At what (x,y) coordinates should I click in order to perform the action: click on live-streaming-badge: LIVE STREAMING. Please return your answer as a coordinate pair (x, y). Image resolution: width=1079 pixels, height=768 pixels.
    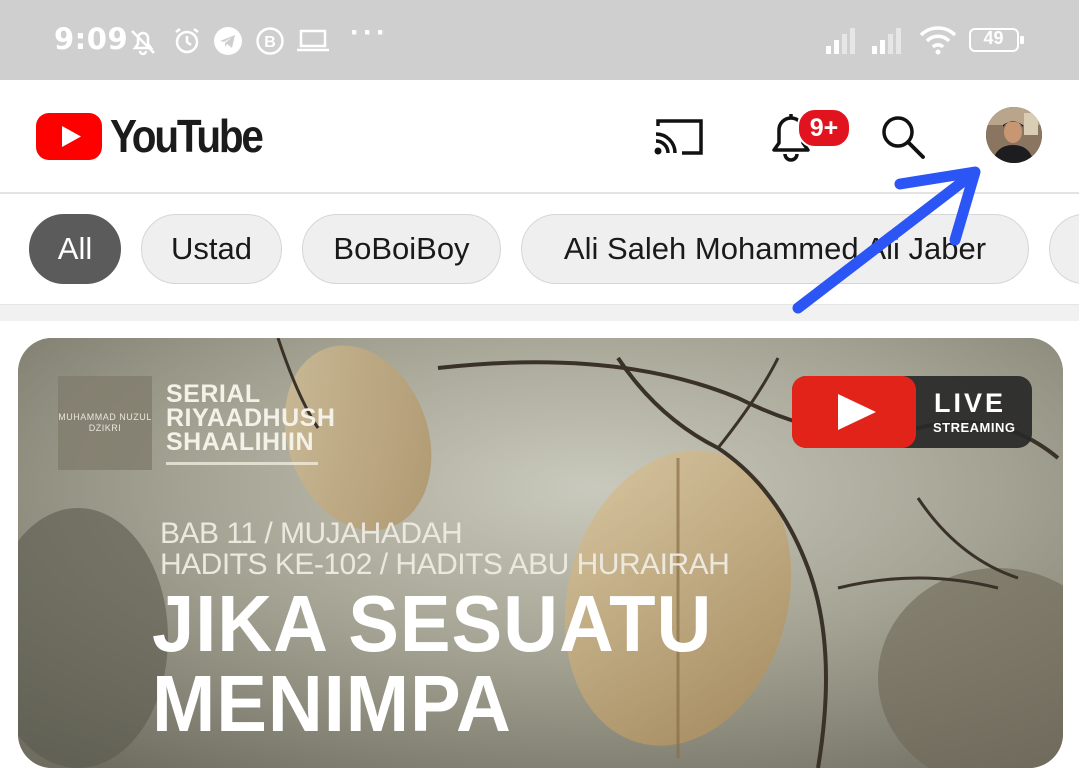
    Looking at the image, I should click on (912, 412).